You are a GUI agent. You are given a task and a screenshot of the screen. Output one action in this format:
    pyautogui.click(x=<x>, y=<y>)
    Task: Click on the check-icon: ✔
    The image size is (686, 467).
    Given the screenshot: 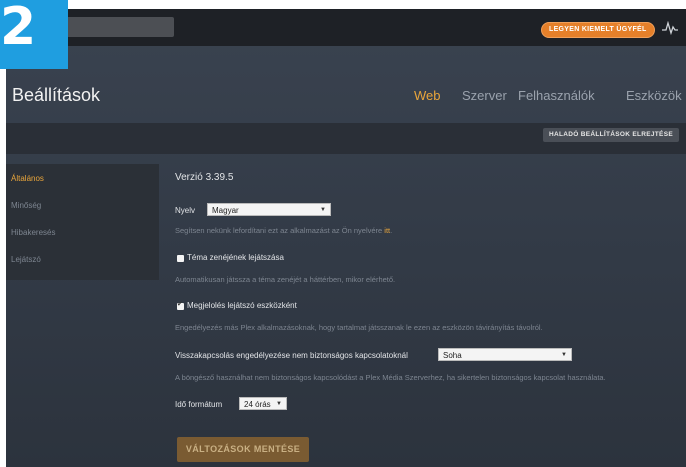 What is the action you would take?
    pyautogui.click(x=180, y=304)
    